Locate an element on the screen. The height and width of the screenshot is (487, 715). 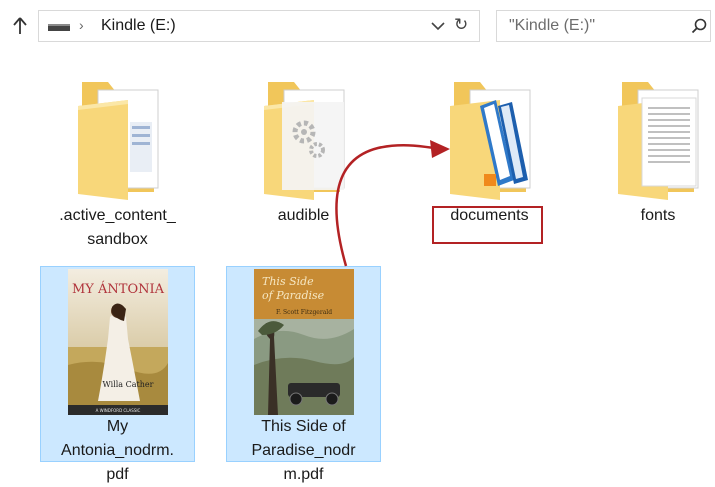
cover-title: MY ÁNTONIA is located at coordinates (117, 289).